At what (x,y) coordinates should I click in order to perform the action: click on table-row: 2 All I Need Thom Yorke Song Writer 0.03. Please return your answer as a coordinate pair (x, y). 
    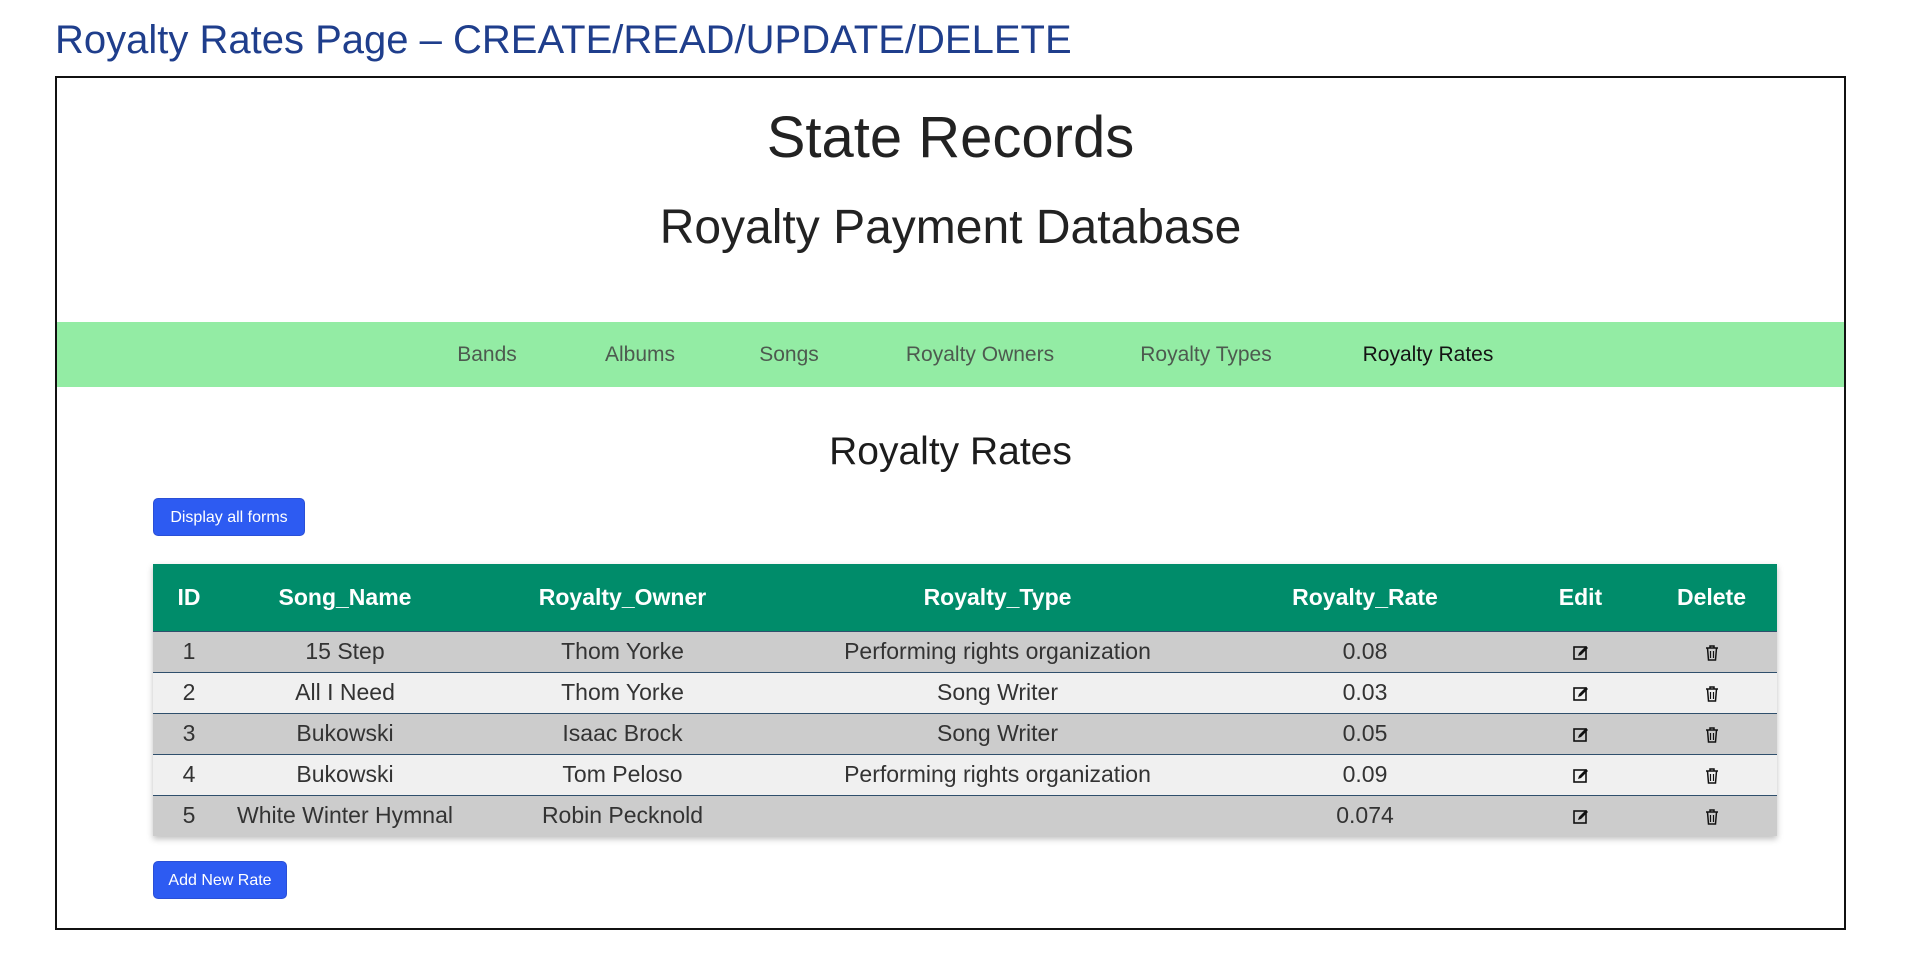
    Looking at the image, I should click on (965, 692).